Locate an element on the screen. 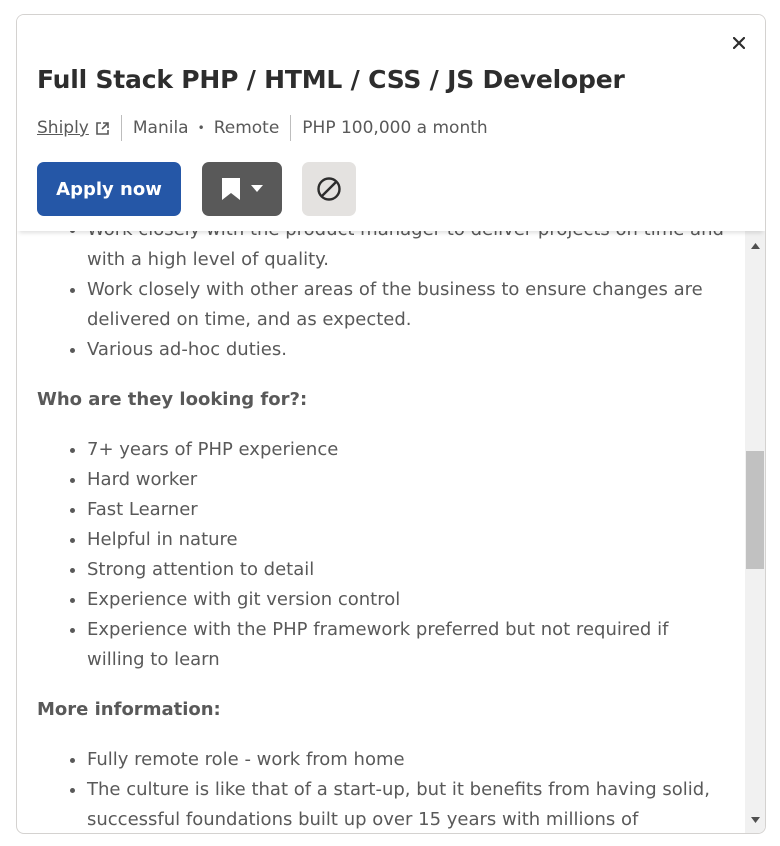 The height and width of the screenshot is (846, 780). company-name: Shiply is located at coordinates (63, 128).